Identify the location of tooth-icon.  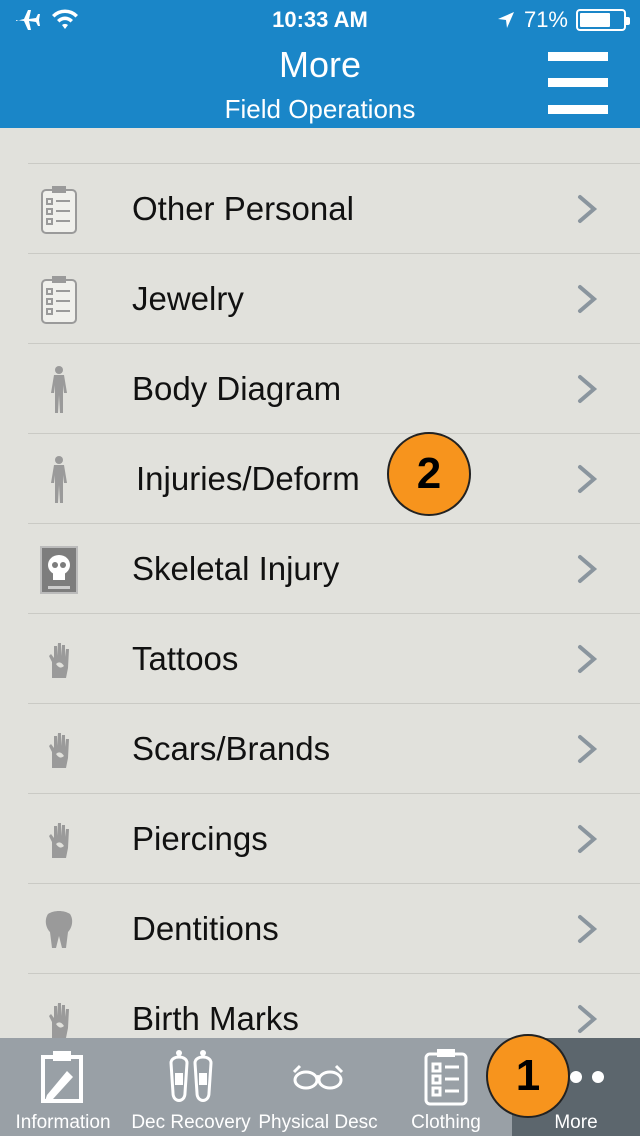
(59, 930).